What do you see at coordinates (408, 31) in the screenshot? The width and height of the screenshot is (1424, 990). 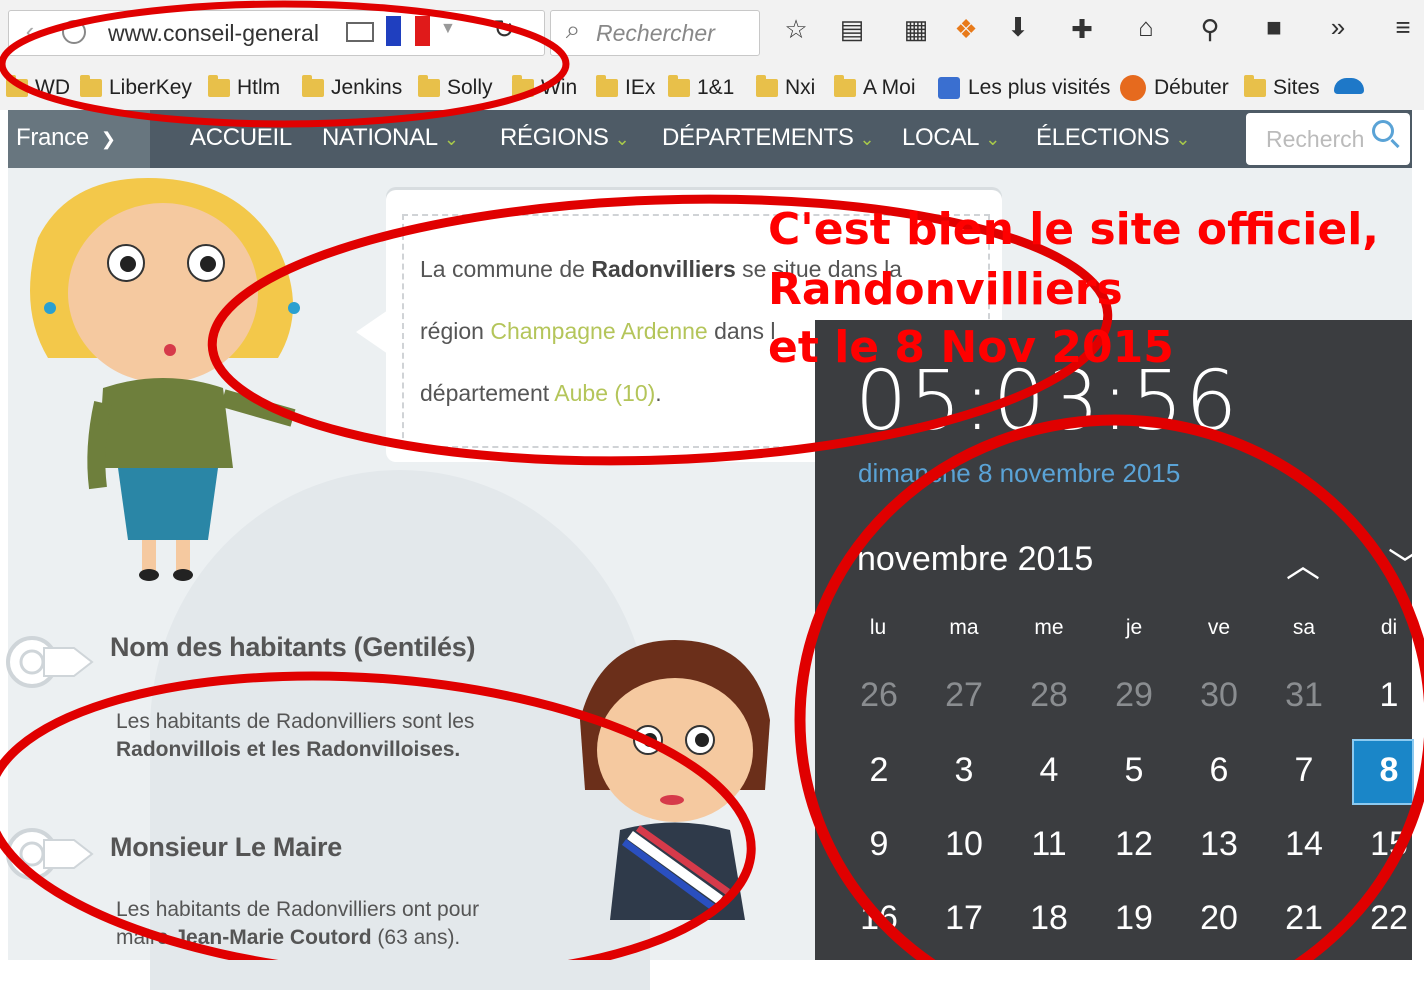 I see `french-flag-icon` at bounding box center [408, 31].